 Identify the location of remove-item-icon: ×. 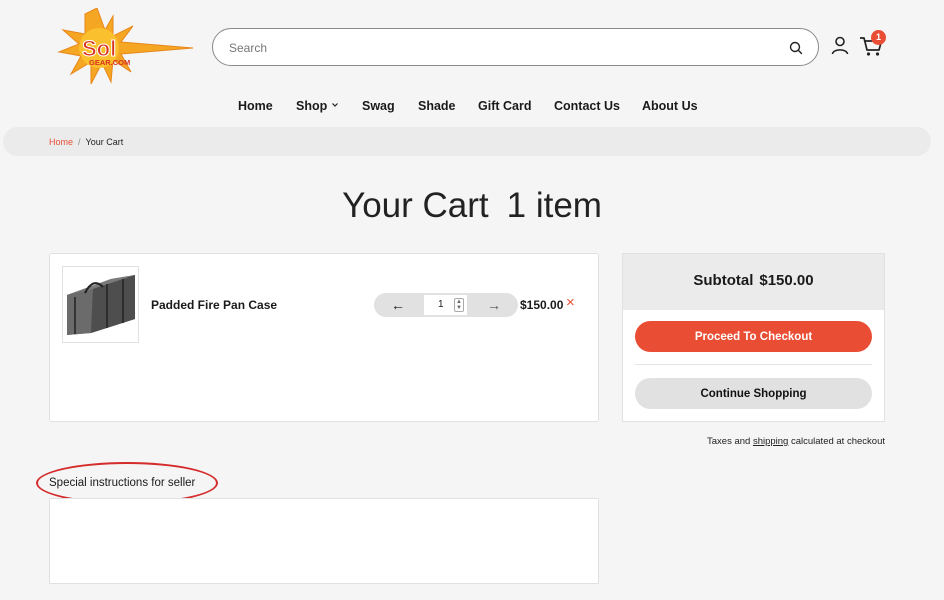
(570, 302).